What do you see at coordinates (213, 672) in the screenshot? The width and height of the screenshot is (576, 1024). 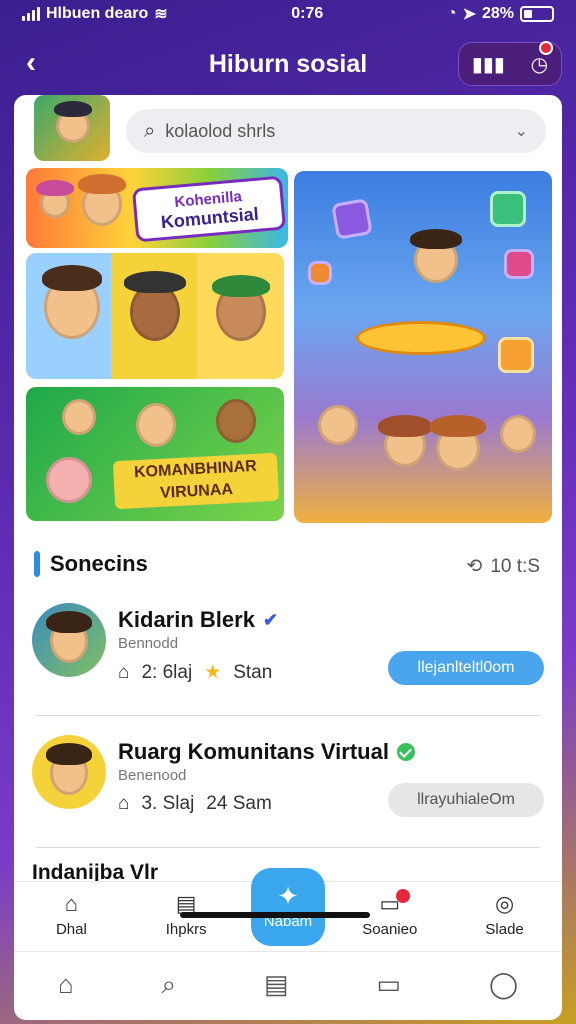 I see `star-icon: ★` at bounding box center [213, 672].